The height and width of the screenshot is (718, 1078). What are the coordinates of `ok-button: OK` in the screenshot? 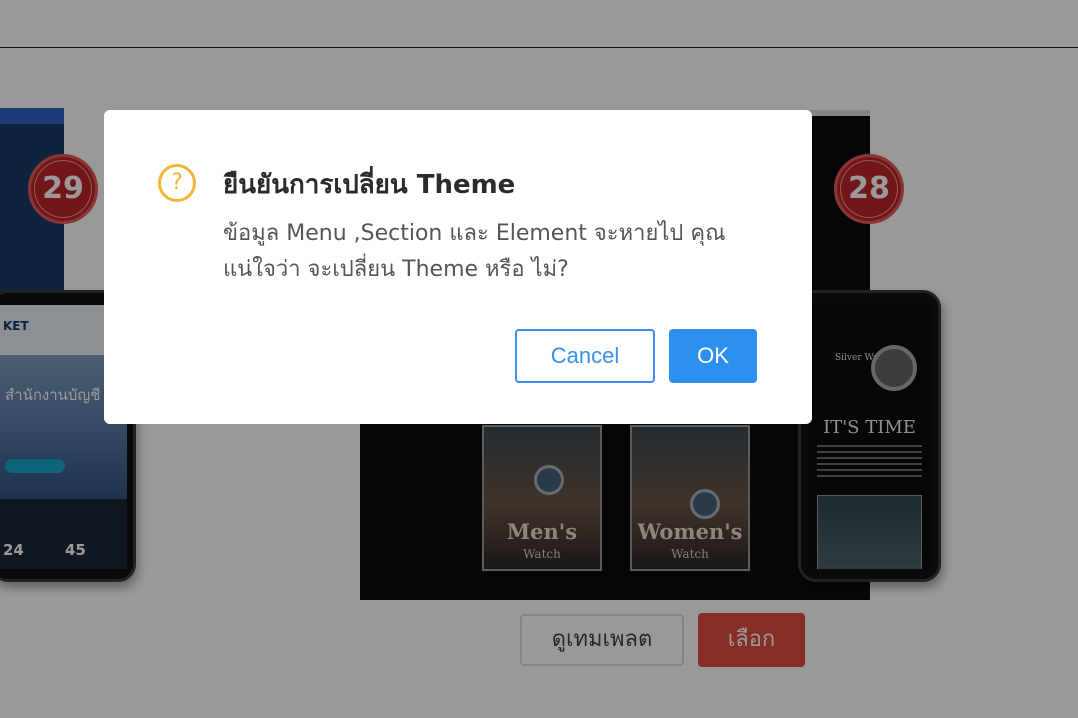 It's located at (713, 356).